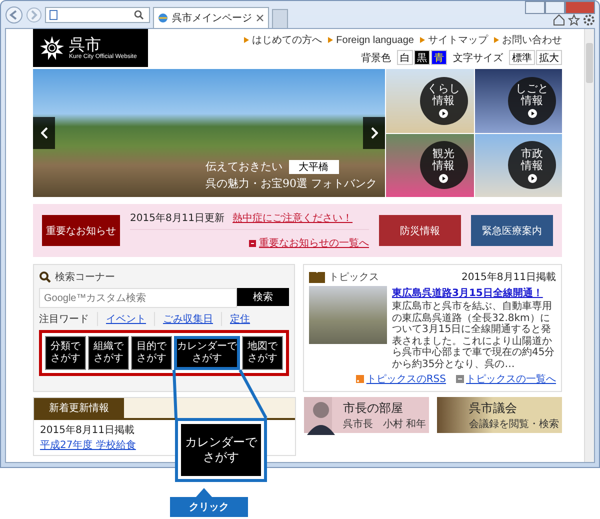  Describe the element at coordinates (376, 58) in the screenshot. I see `bg-color-label: 背景色` at that location.